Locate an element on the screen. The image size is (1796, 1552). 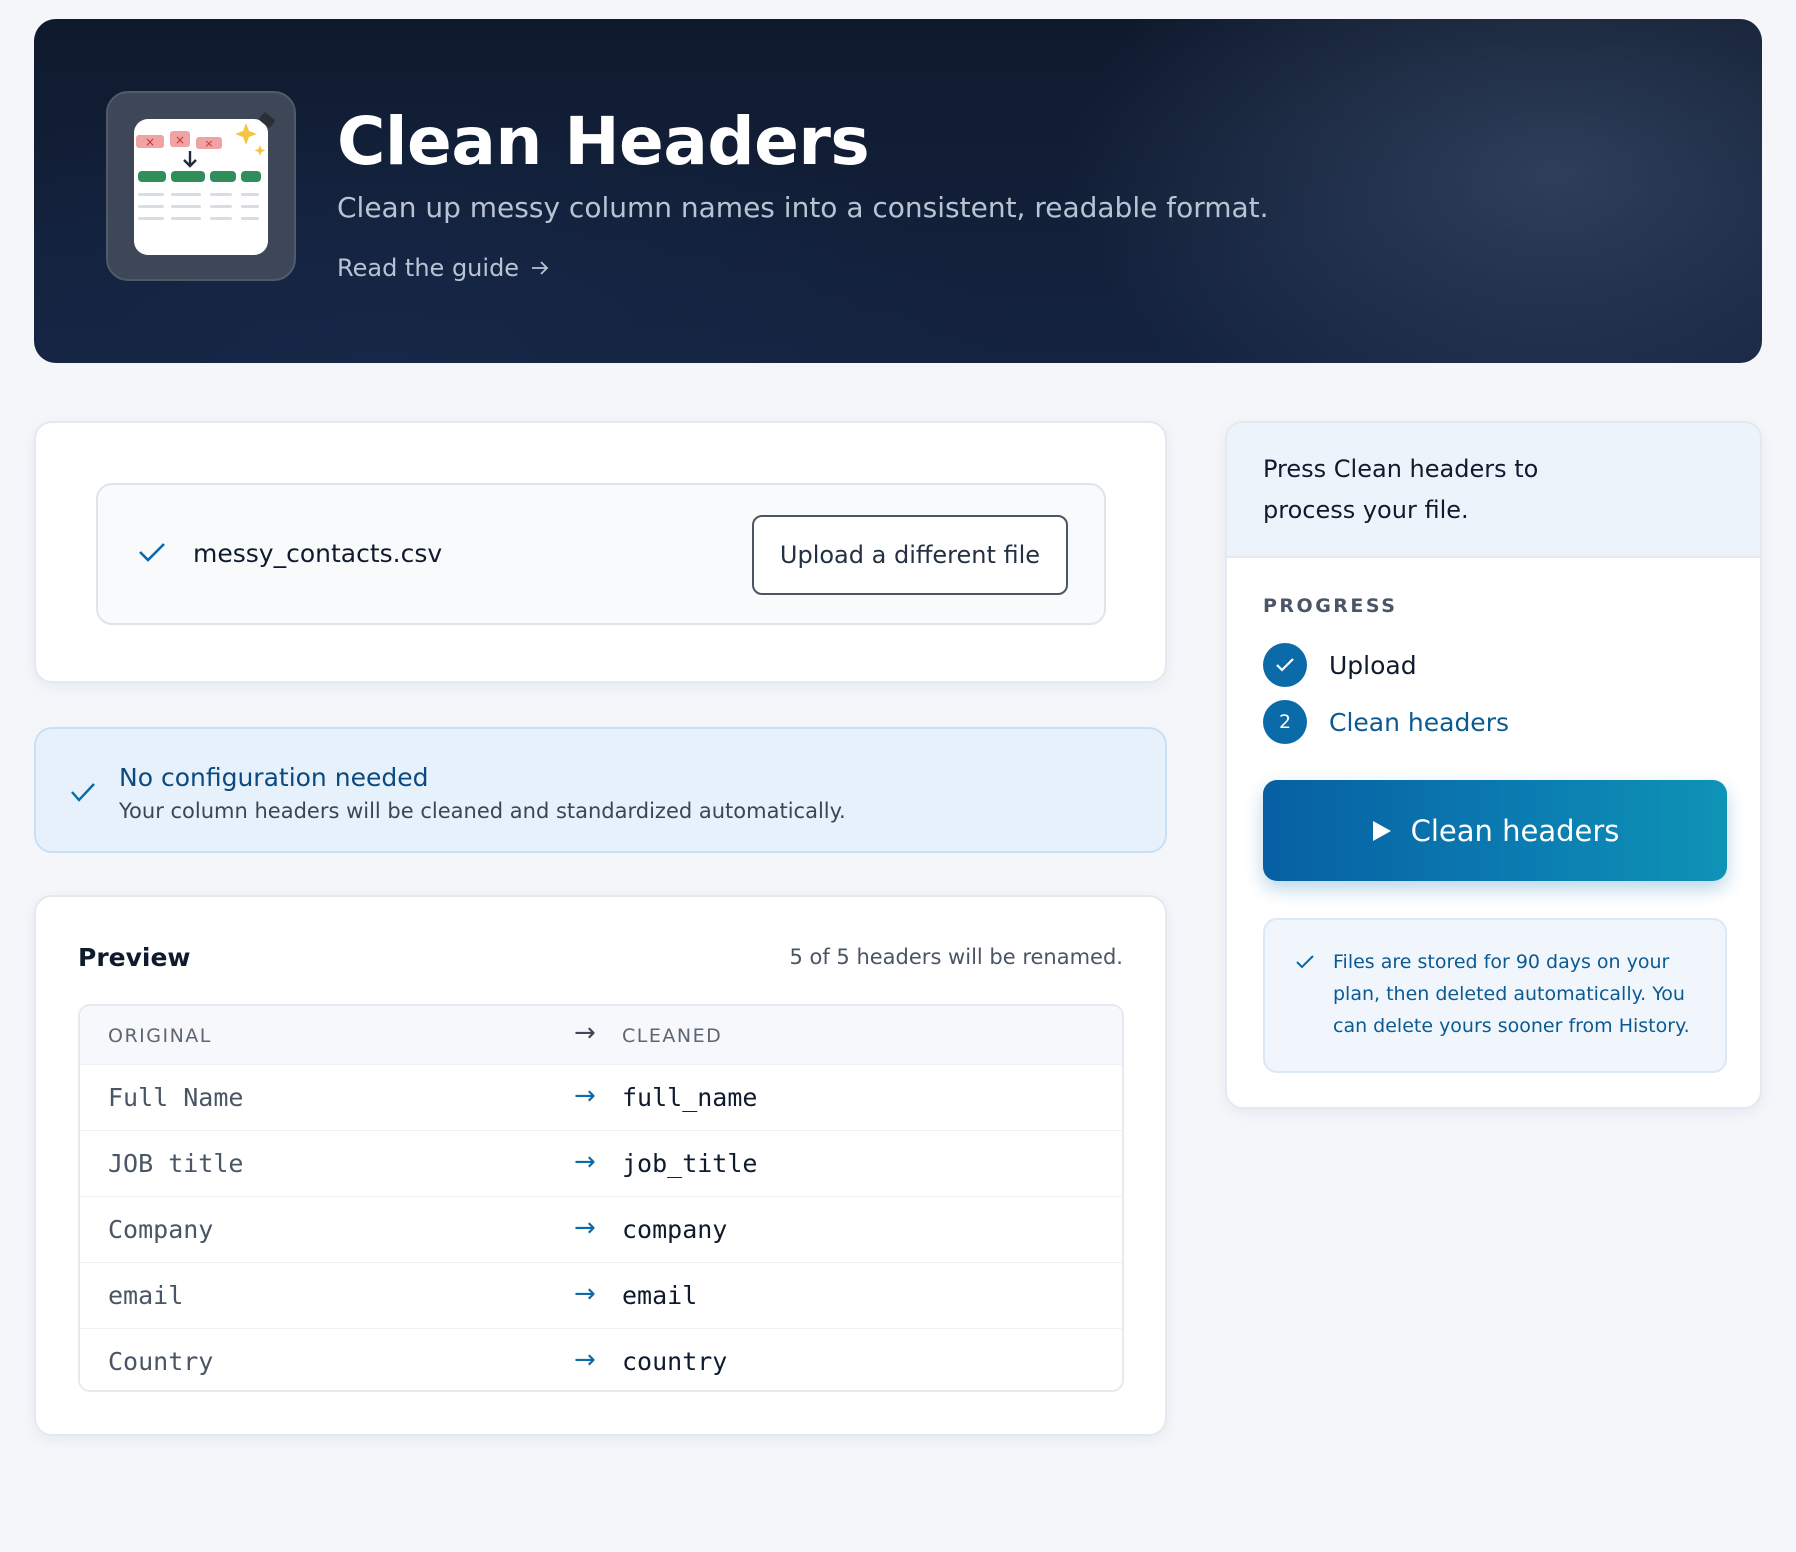
cleaned-header: full_name is located at coordinates (690, 1097).